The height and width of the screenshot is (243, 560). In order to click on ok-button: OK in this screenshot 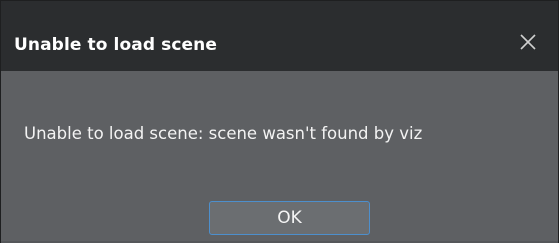, I will do `click(289, 218)`.